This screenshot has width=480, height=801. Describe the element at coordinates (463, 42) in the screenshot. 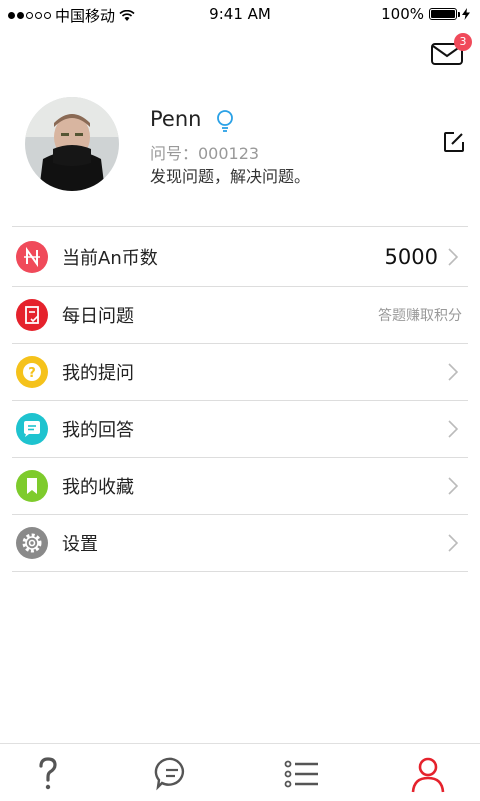

I see `unread-badge: 3` at that location.